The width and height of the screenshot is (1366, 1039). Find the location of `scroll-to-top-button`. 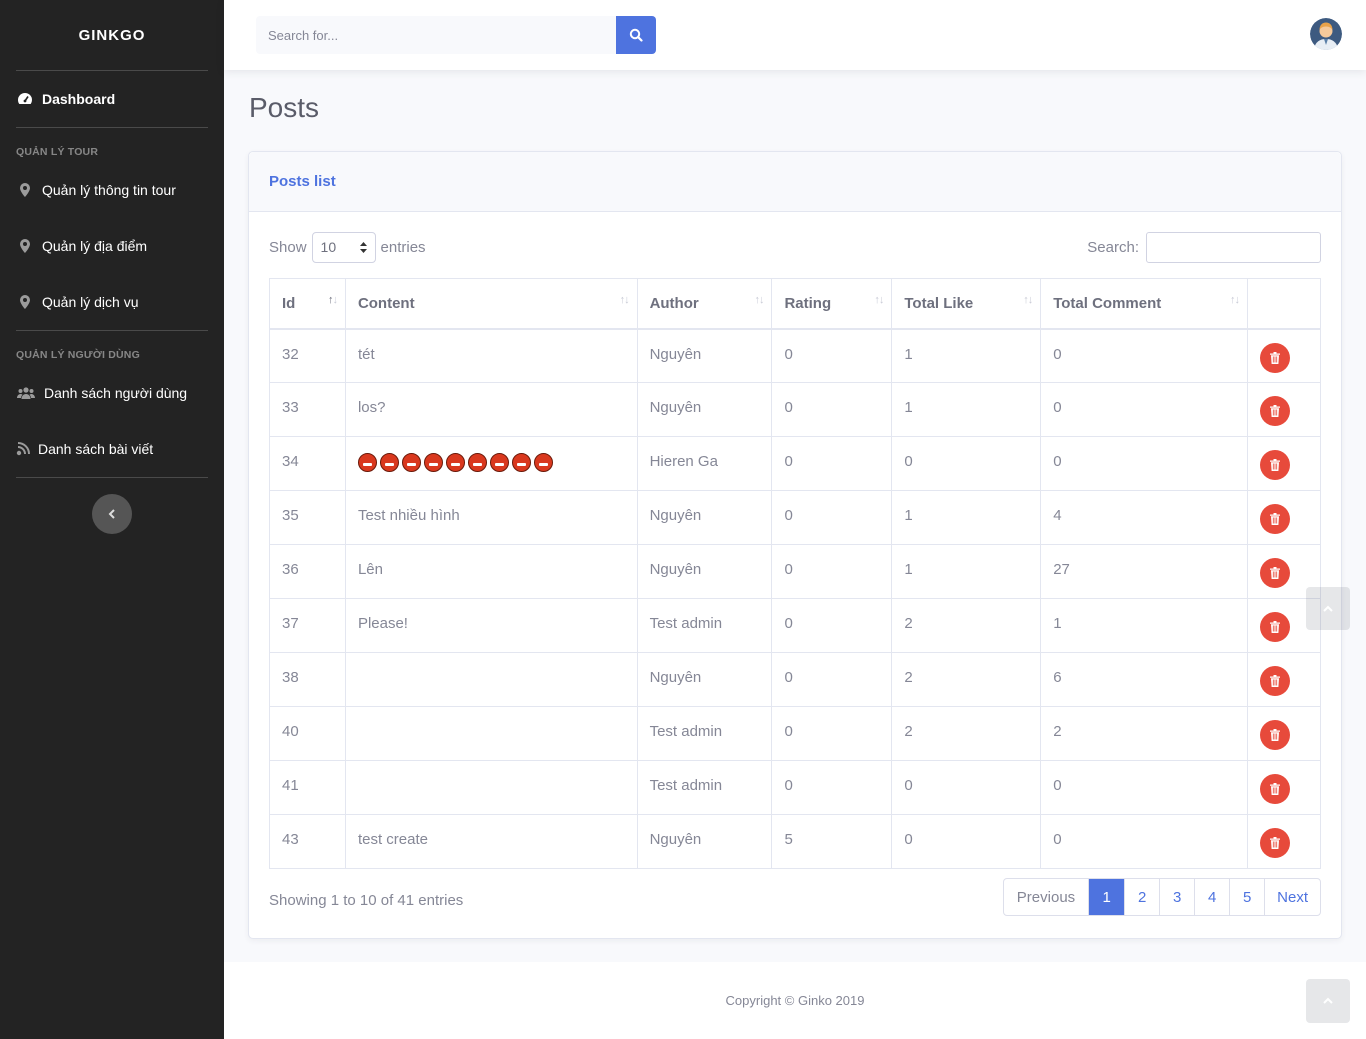

scroll-to-top-button is located at coordinates (1328, 608).